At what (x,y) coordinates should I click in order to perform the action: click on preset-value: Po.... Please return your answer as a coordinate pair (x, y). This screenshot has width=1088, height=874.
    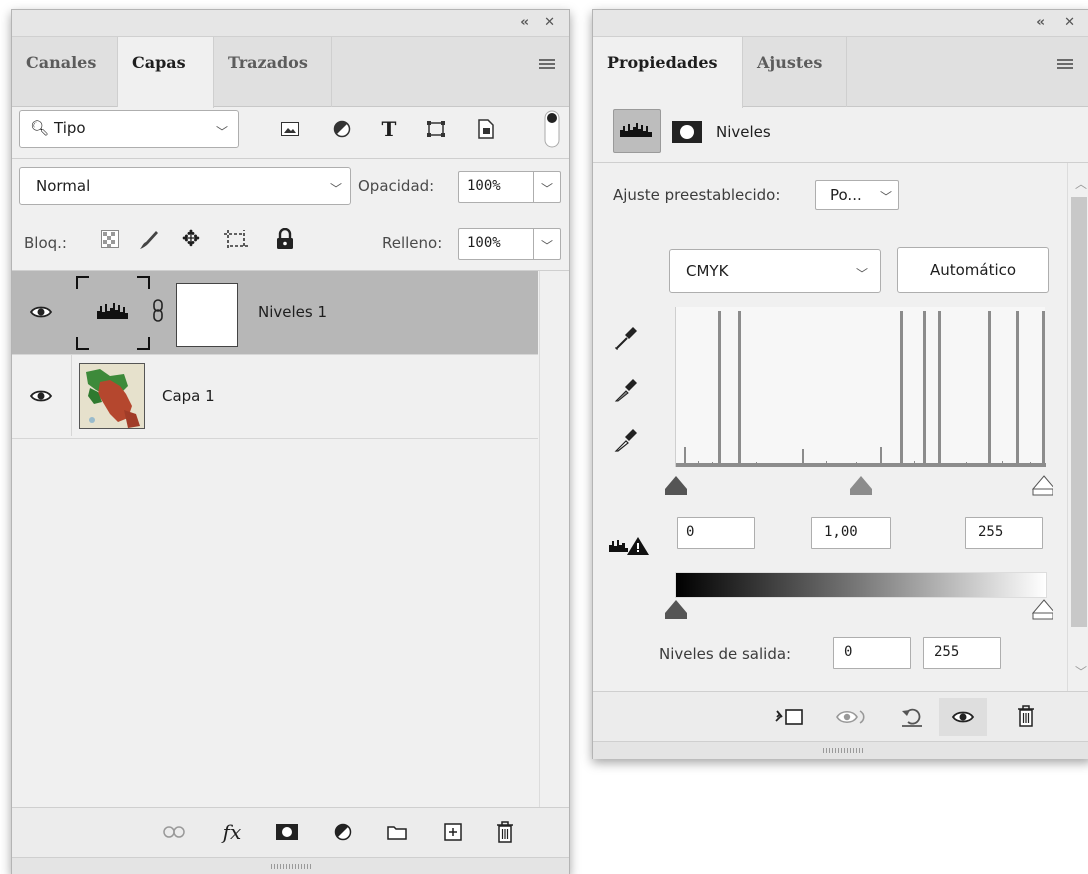
    Looking at the image, I should click on (846, 195).